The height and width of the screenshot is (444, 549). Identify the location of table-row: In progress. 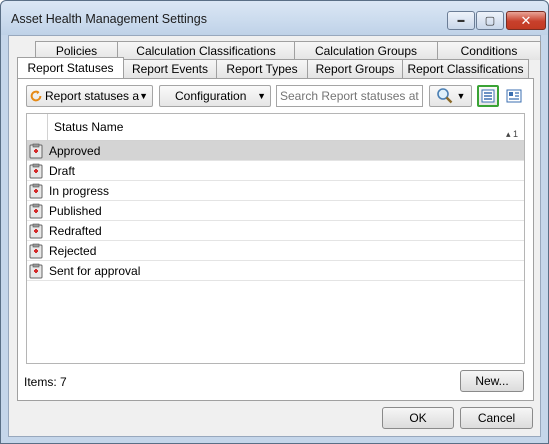
(275, 191).